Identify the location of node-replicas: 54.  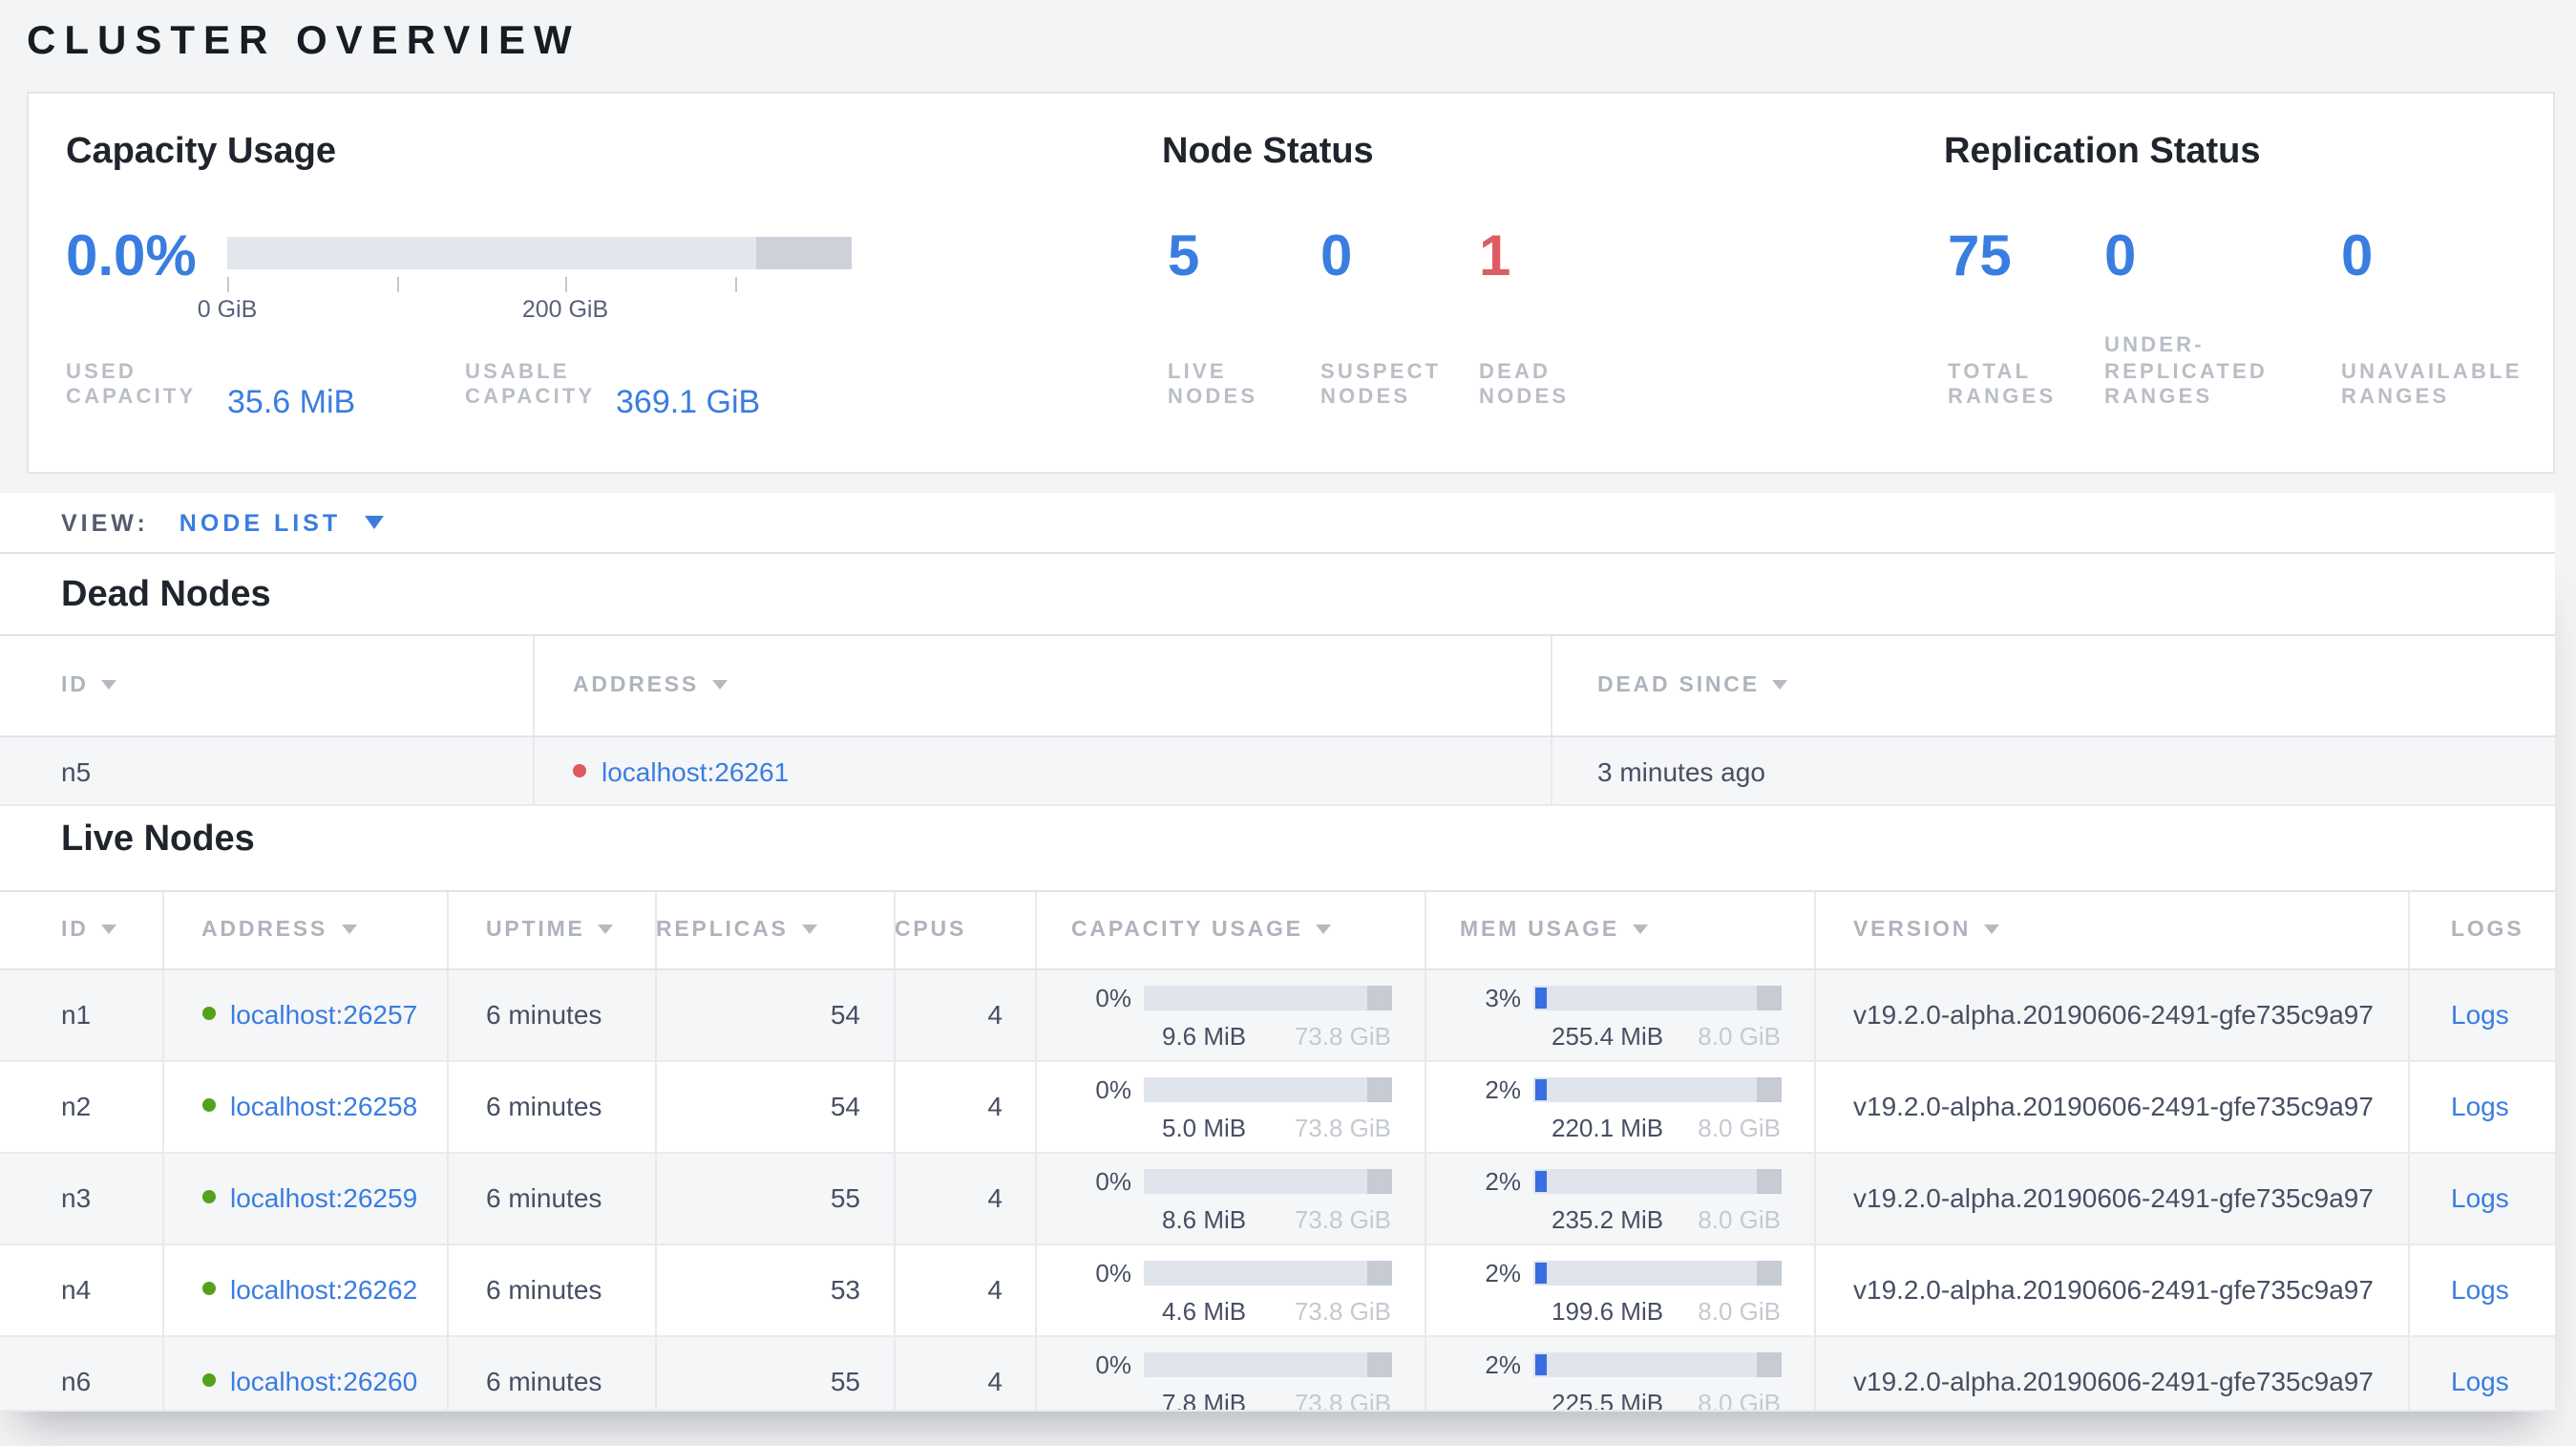
(775, 1014).